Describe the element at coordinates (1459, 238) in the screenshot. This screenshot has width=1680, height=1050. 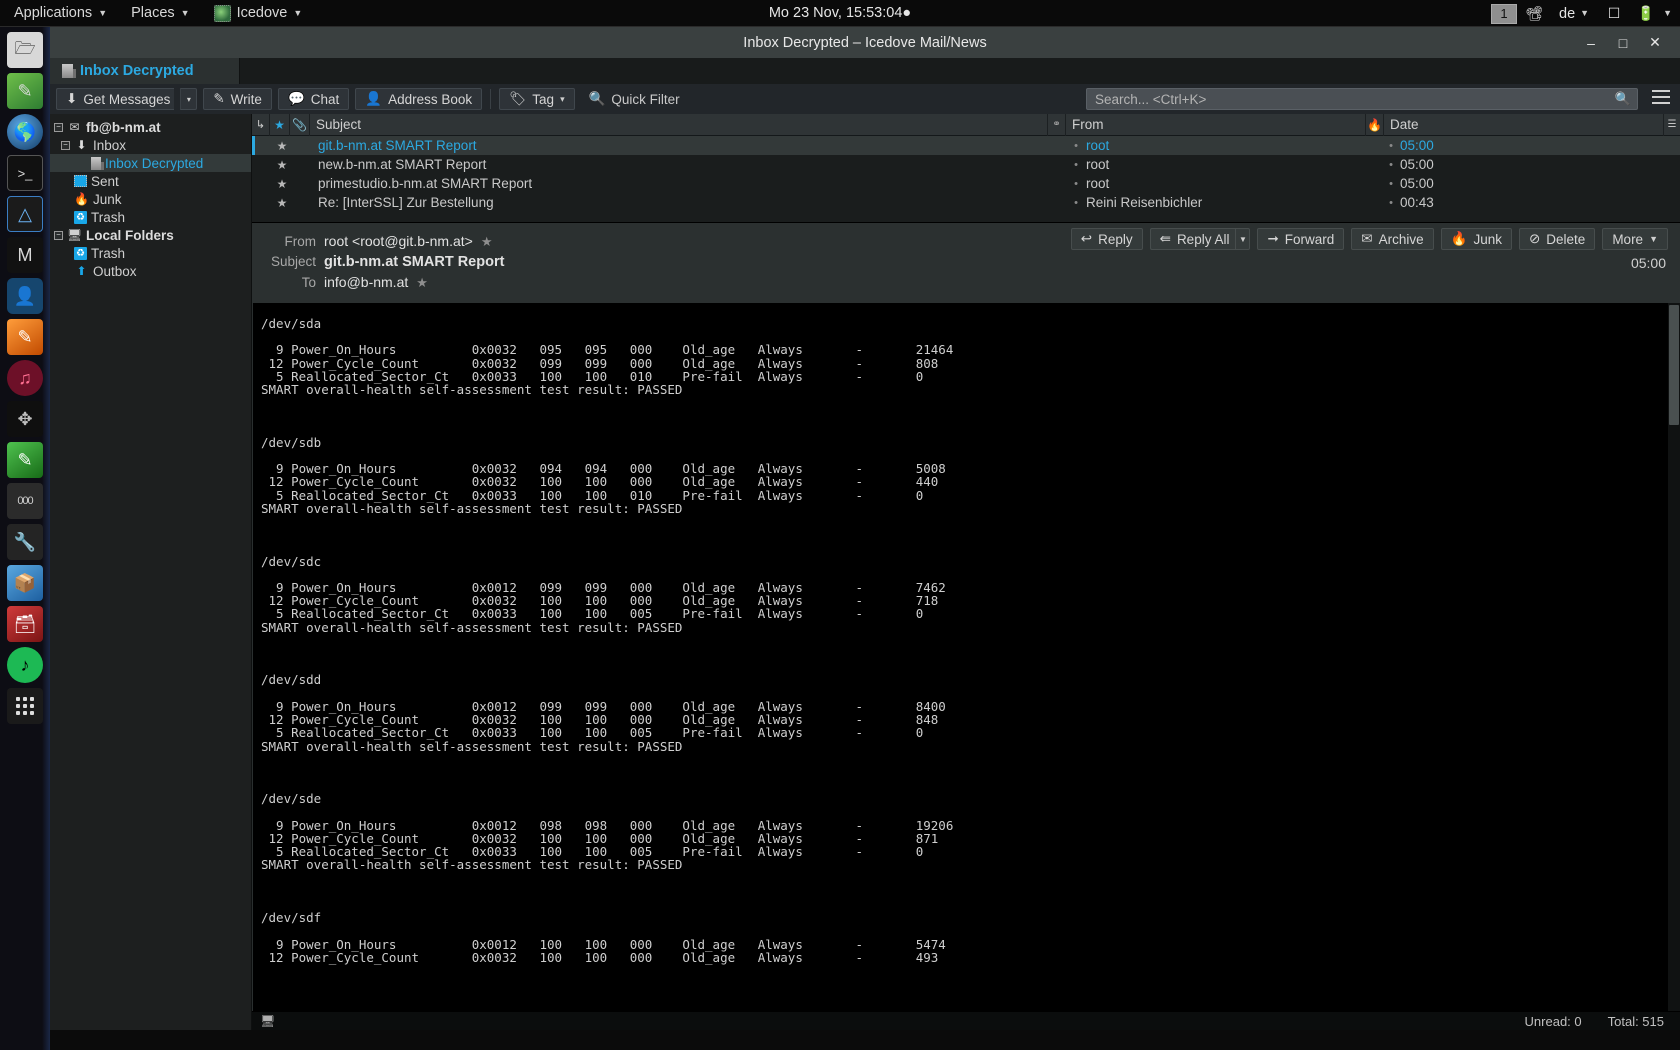
I see `flame-icon: 🔥` at that location.